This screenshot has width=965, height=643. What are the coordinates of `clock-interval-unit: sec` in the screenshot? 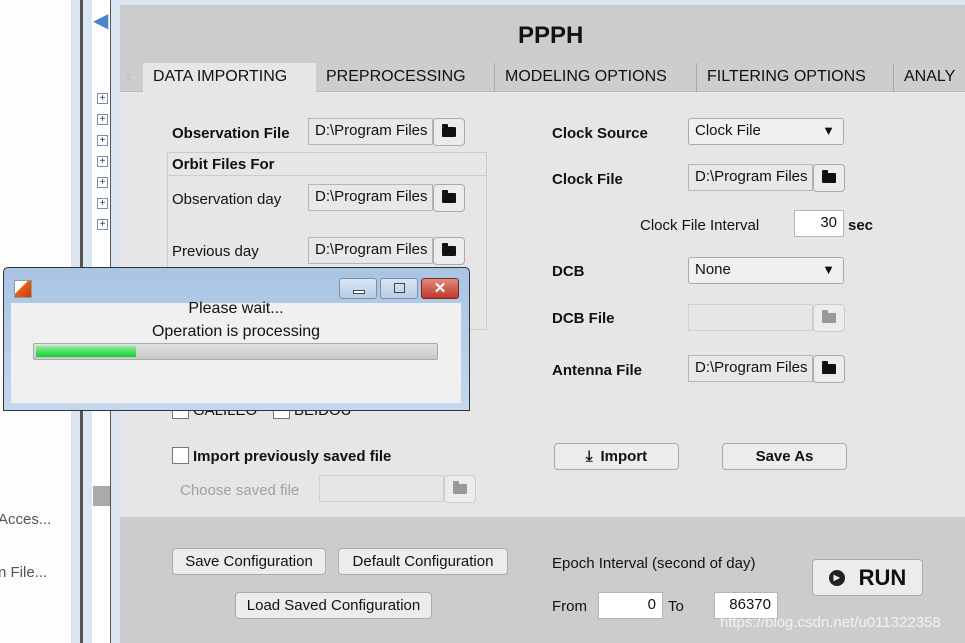 It's located at (861, 225).